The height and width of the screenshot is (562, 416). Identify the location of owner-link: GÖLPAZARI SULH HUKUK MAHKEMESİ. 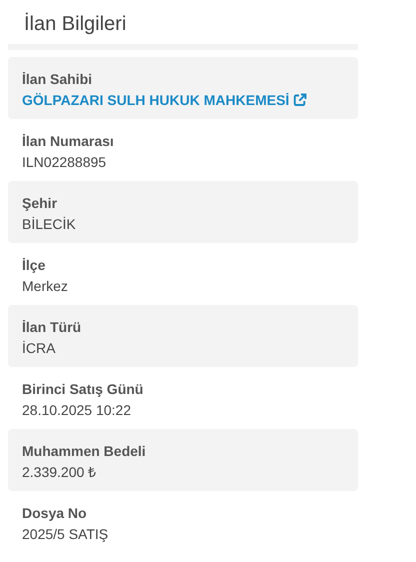
(165, 100).